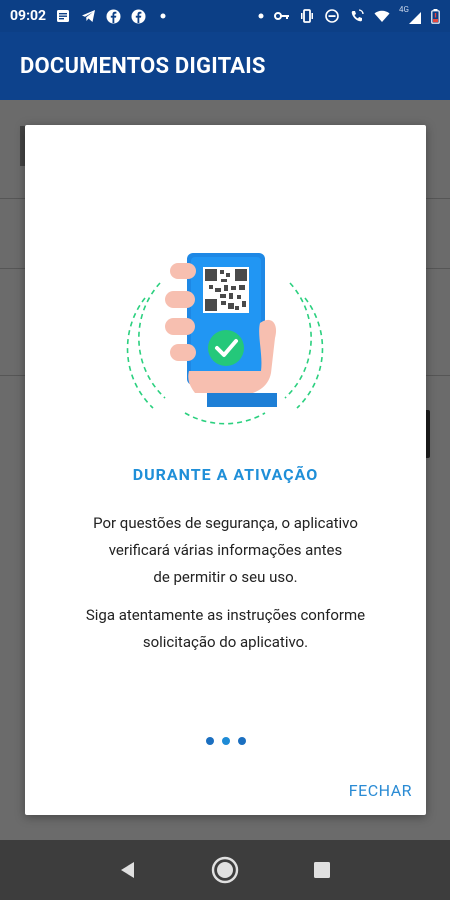  I want to click on wifi-call-icon, so click(357, 16).